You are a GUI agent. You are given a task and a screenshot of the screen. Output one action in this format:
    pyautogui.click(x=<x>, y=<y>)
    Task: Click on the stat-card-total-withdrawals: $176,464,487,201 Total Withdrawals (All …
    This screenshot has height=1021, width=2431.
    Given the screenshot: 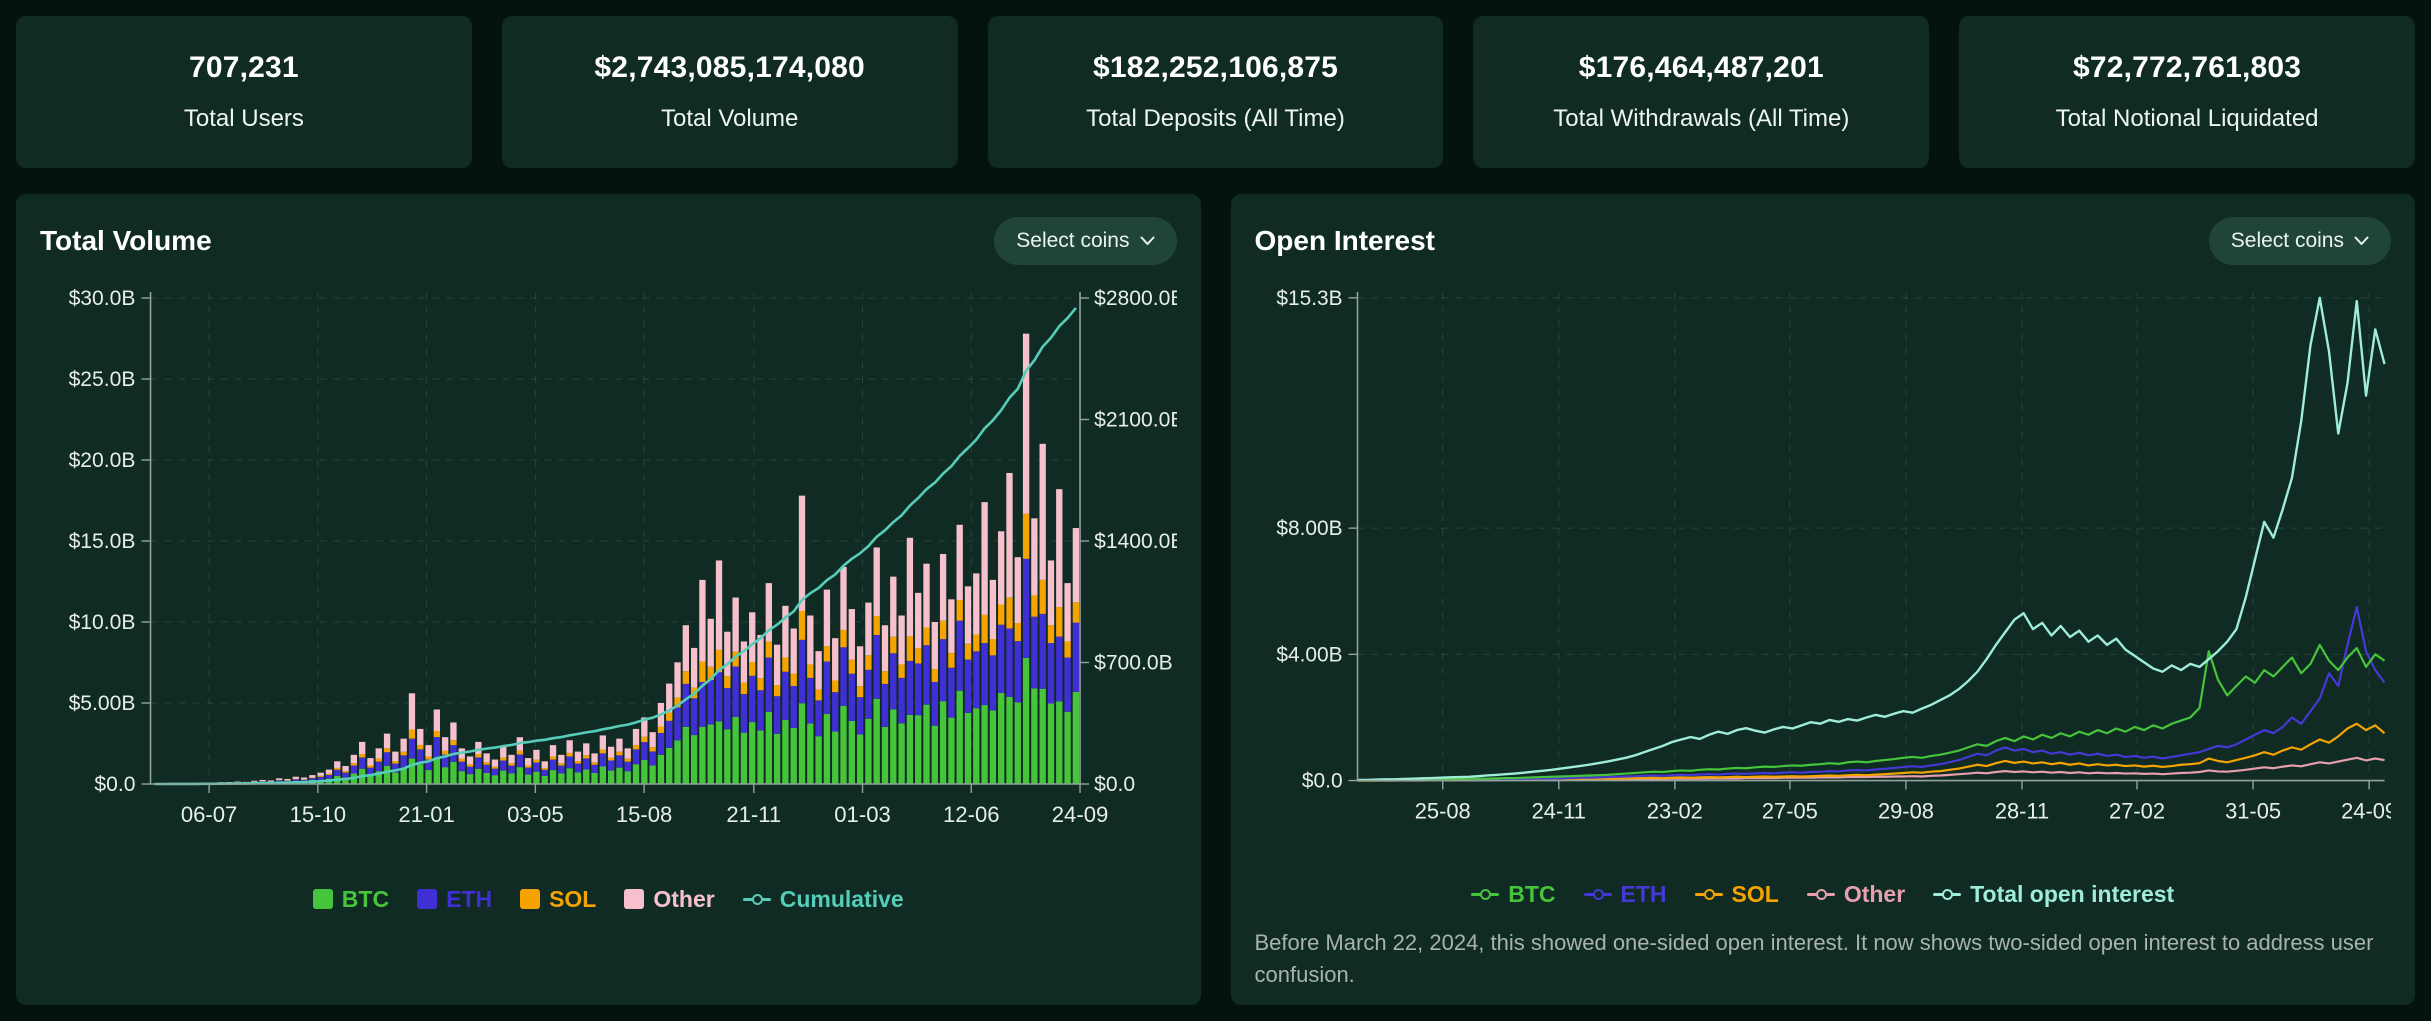 What is the action you would take?
    pyautogui.click(x=1701, y=92)
    